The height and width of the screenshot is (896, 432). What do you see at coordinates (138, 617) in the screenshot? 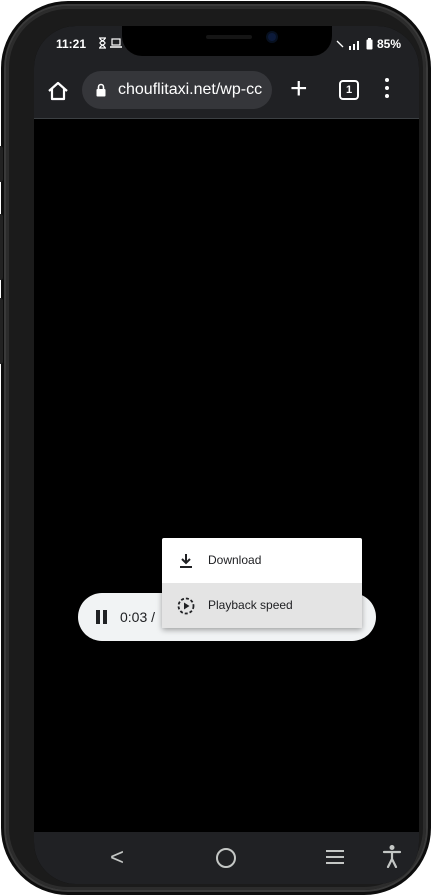
I see `player-time: 0:03 /` at bounding box center [138, 617].